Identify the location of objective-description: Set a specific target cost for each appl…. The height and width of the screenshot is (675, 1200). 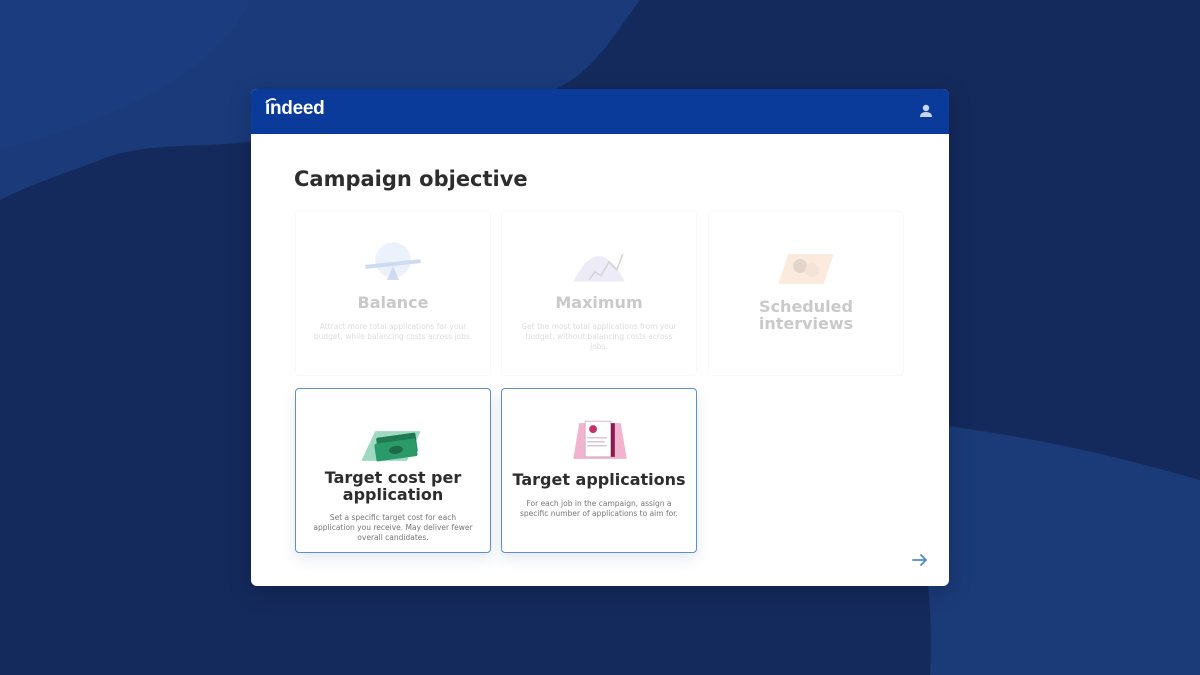
(393, 528).